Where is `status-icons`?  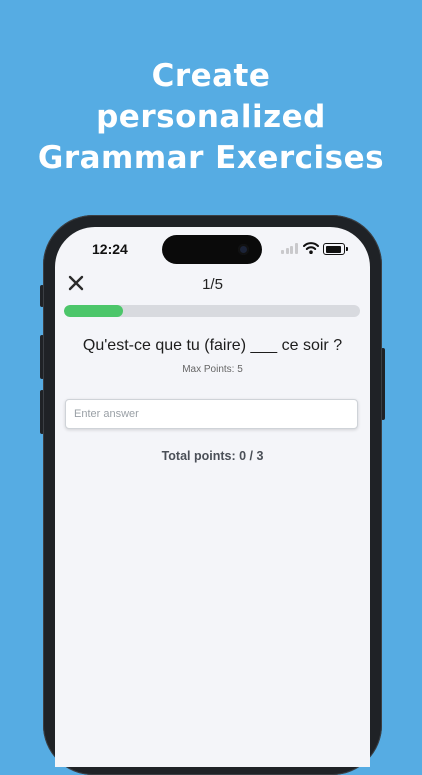 status-icons is located at coordinates (318, 249).